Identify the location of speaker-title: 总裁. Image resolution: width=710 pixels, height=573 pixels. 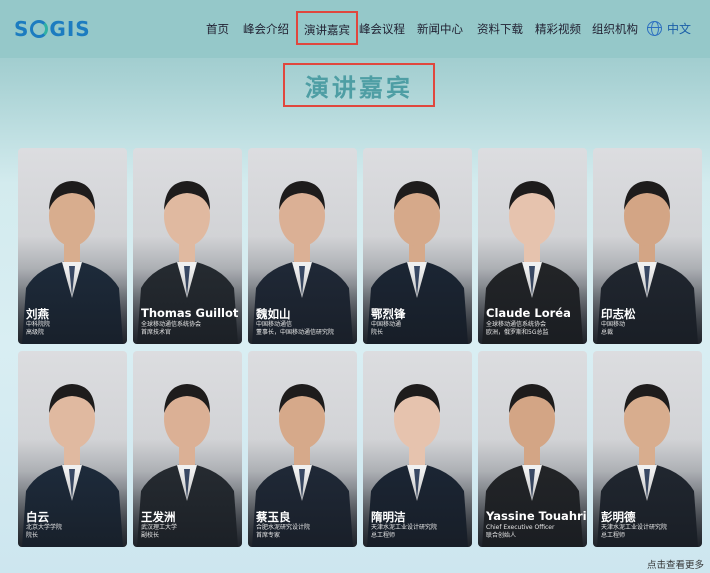
(607, 332).